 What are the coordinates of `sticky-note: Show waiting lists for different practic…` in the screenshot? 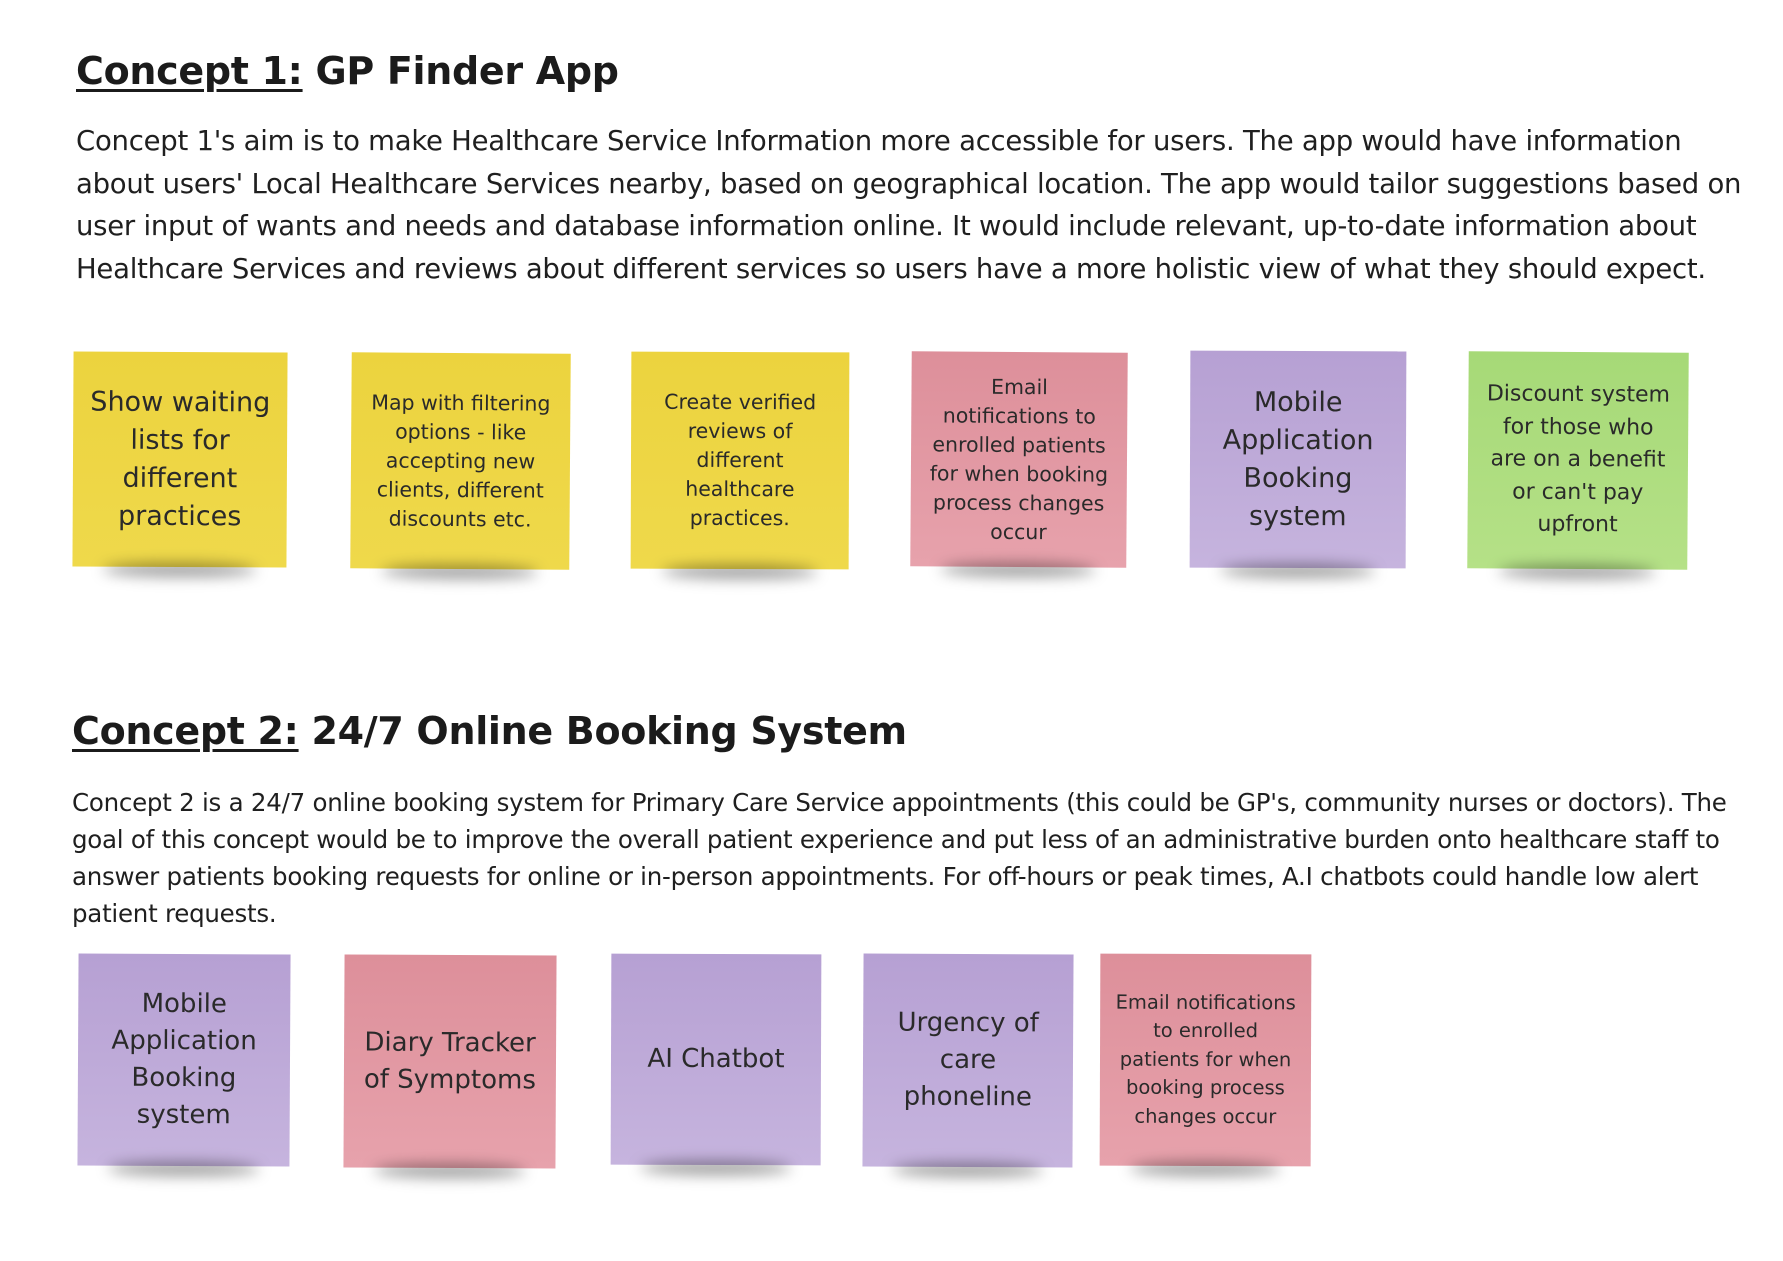 It's located at (180, 459).